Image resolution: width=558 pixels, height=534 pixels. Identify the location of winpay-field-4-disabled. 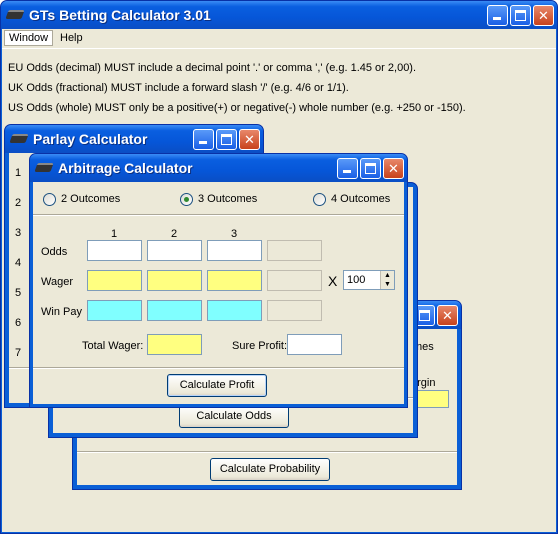
(294, 310).